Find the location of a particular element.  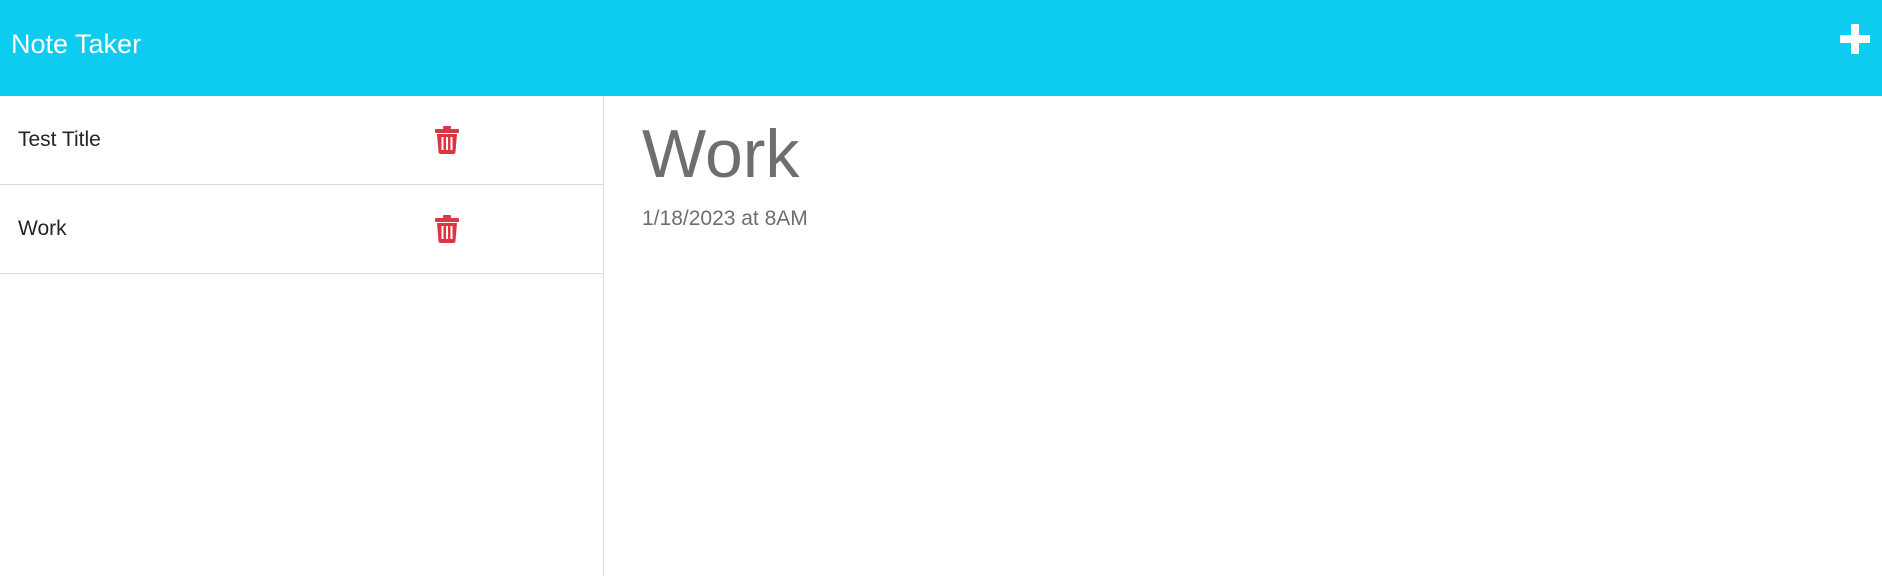

plus-icon is located at coordinates (1855, 39).